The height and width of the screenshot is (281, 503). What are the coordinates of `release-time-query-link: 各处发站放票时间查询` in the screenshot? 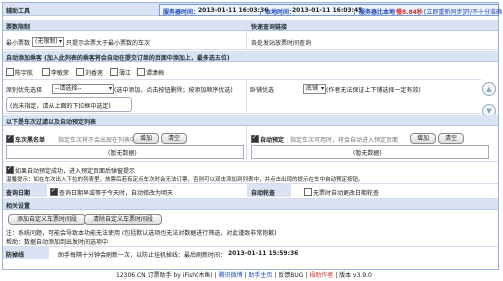 It's located at (281, 42).